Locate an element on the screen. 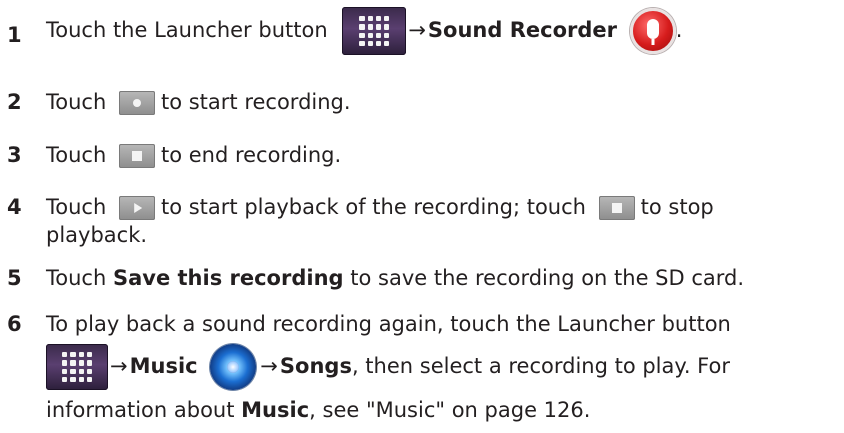 This screenshot has height=433, width=844. step-text-after: to stop is located at coordinates (677, 207).